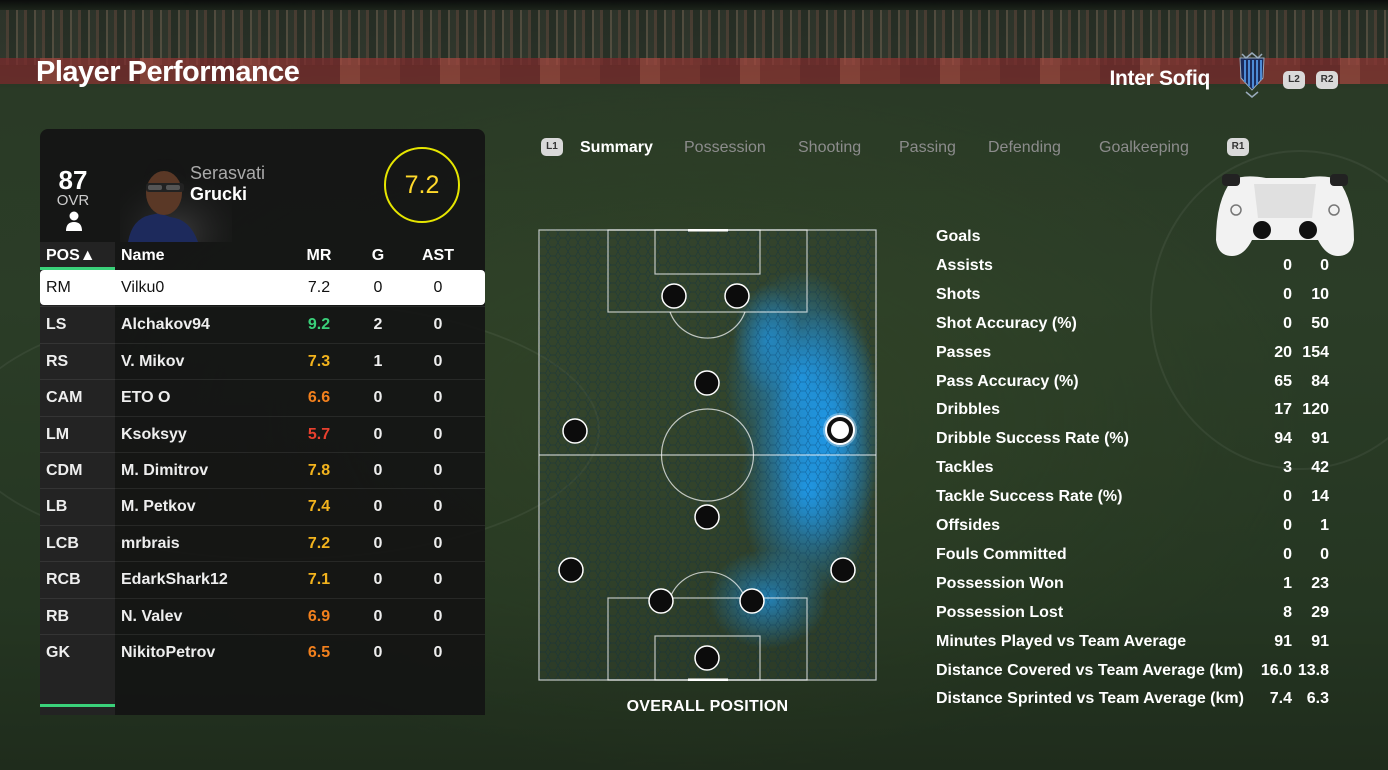 The image size is (1388, 770). I want to click on row-match-rating: 6.9, so click(319, 616).